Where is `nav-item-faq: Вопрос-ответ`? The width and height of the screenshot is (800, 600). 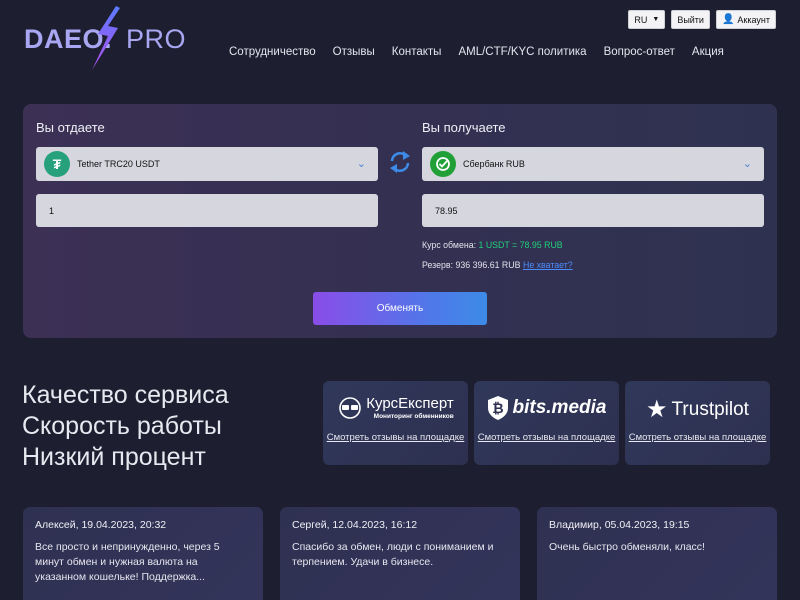 nav-item-faq: Вопрос-ответ is located at coordinates (639, 52).